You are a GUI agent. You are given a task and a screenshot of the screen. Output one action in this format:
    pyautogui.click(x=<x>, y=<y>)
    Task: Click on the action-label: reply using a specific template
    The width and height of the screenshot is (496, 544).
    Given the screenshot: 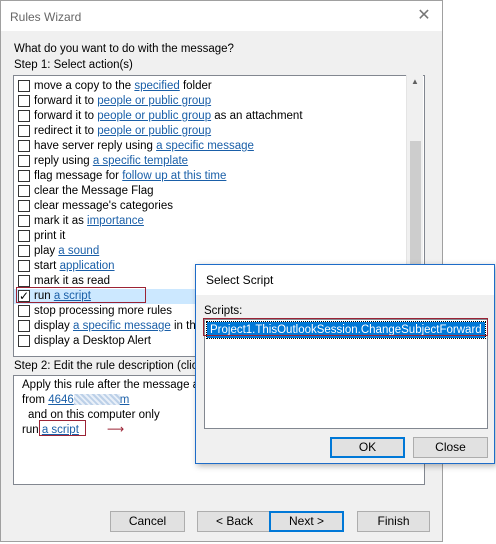 What is the action you would take?
    pyautogui.click(x=111, y=161)
    